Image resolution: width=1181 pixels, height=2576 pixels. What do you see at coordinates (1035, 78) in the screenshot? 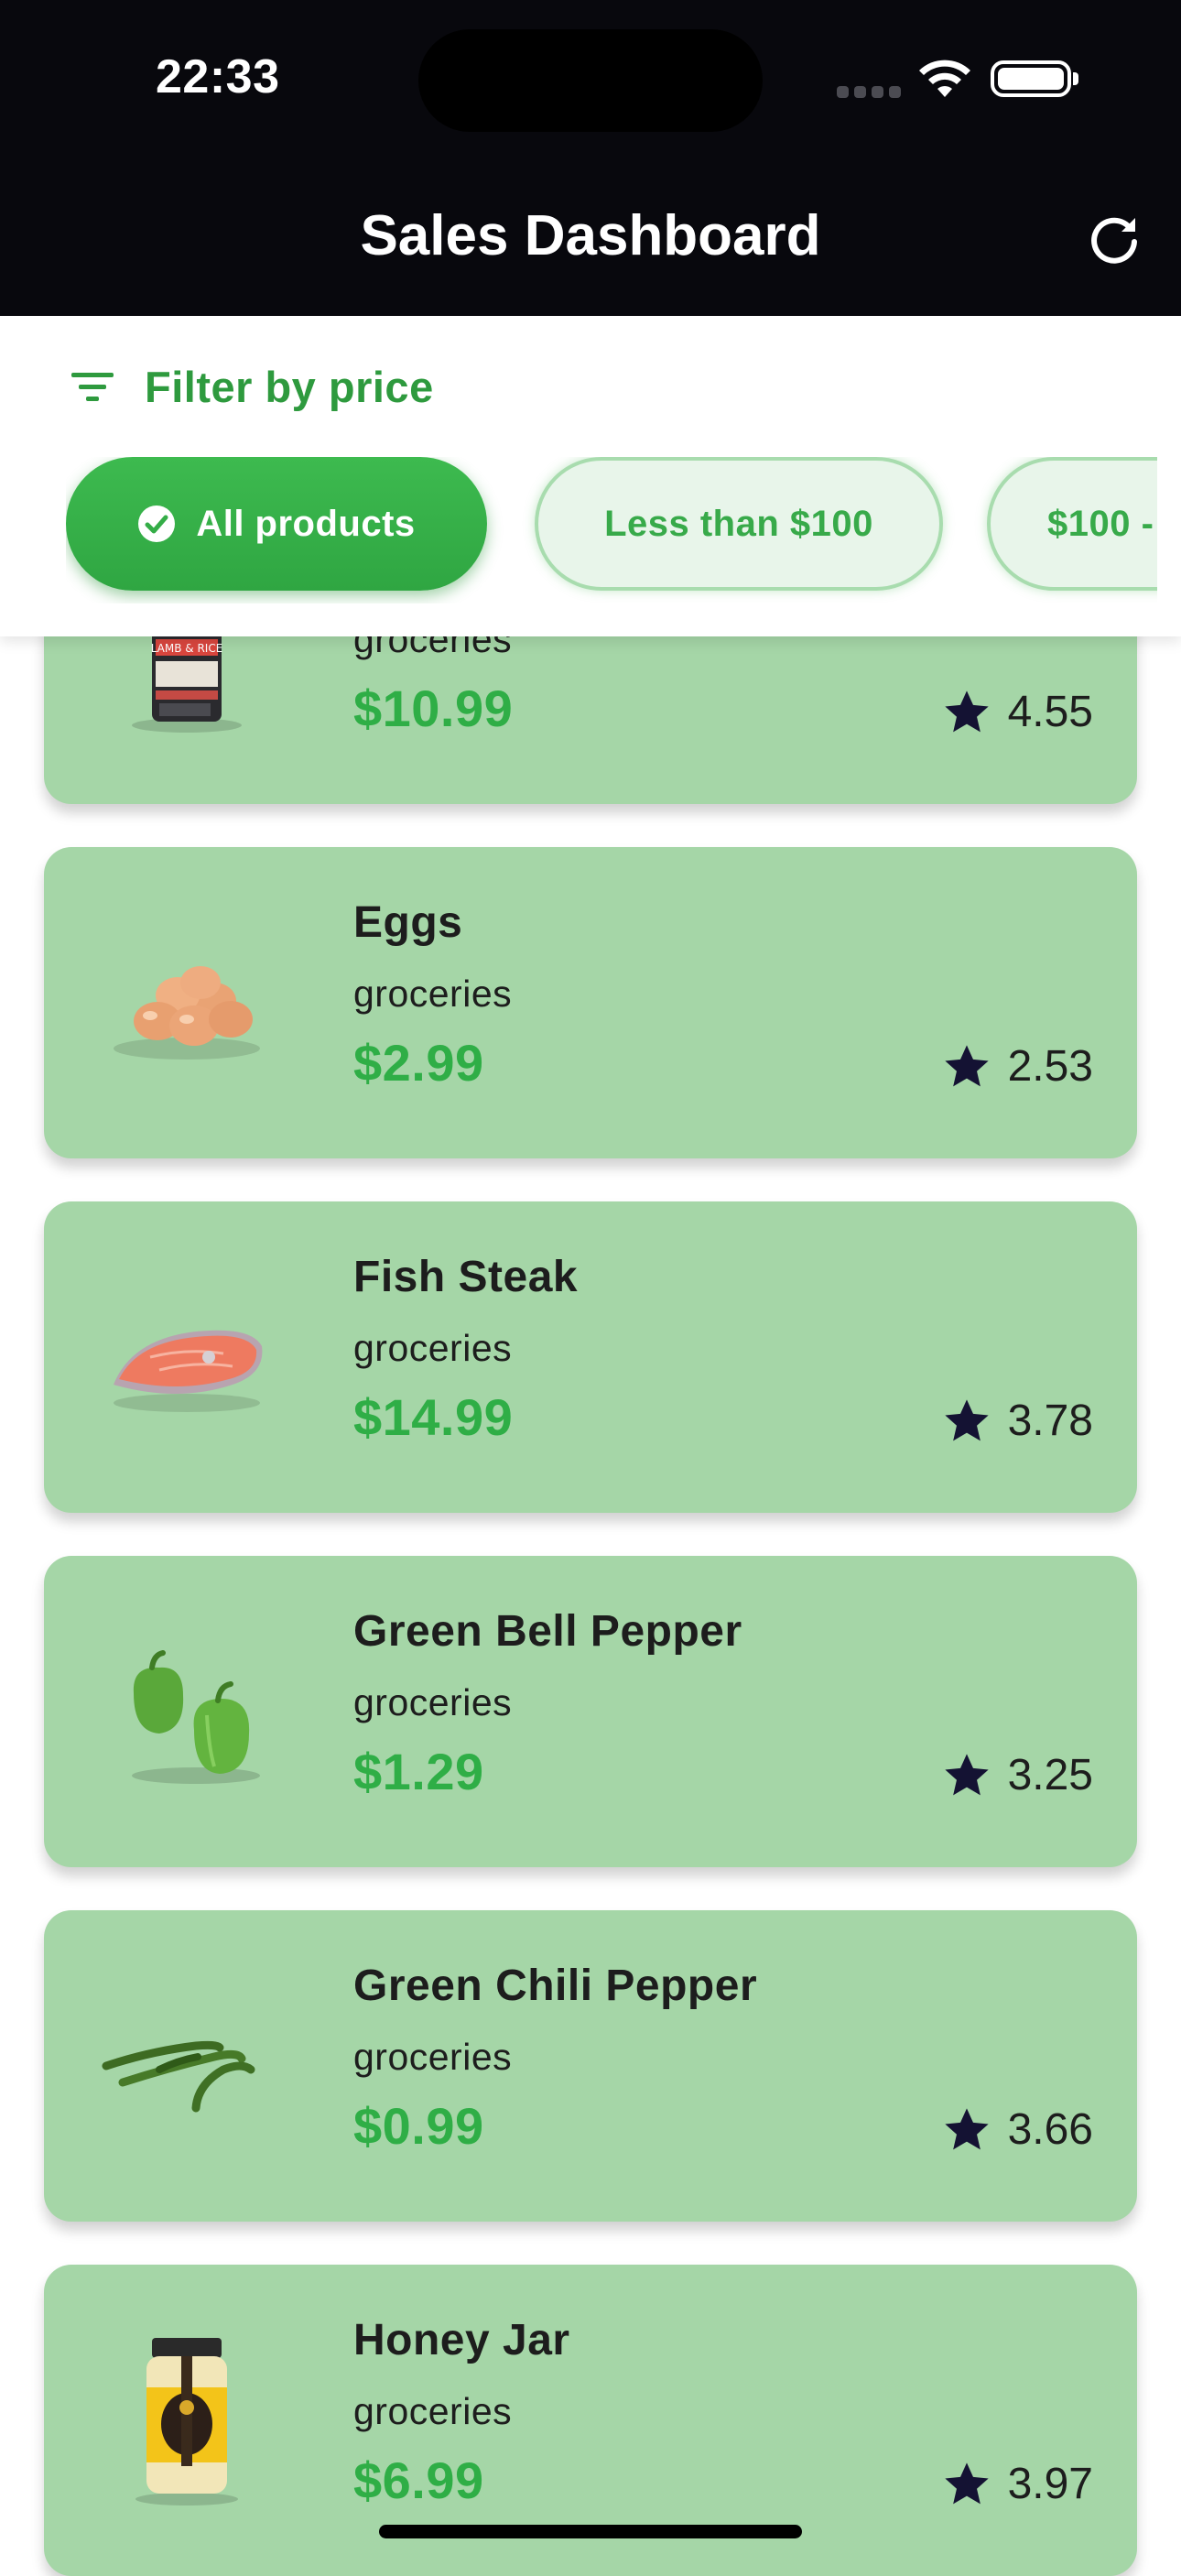
I see `battery-icon` at bounding box center [1035, 78].